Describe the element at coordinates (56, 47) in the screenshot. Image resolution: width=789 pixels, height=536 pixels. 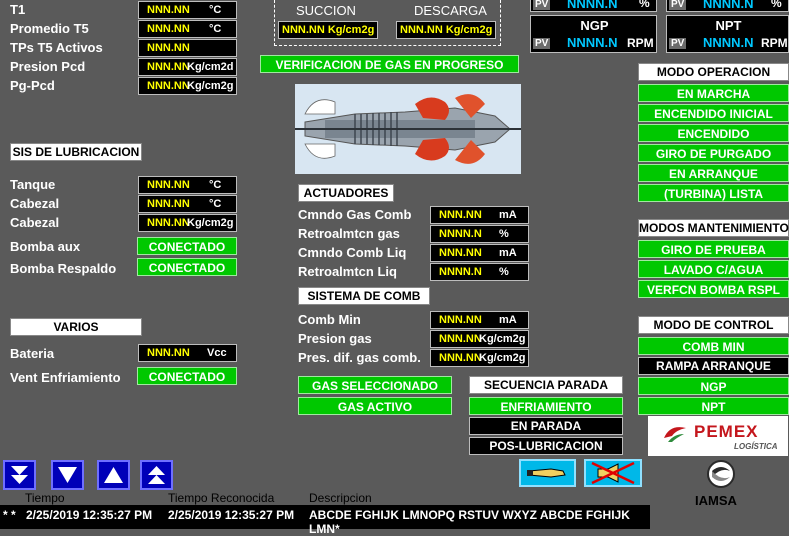
I see `tps-t5-label: TPs T5 Activos` at that location.